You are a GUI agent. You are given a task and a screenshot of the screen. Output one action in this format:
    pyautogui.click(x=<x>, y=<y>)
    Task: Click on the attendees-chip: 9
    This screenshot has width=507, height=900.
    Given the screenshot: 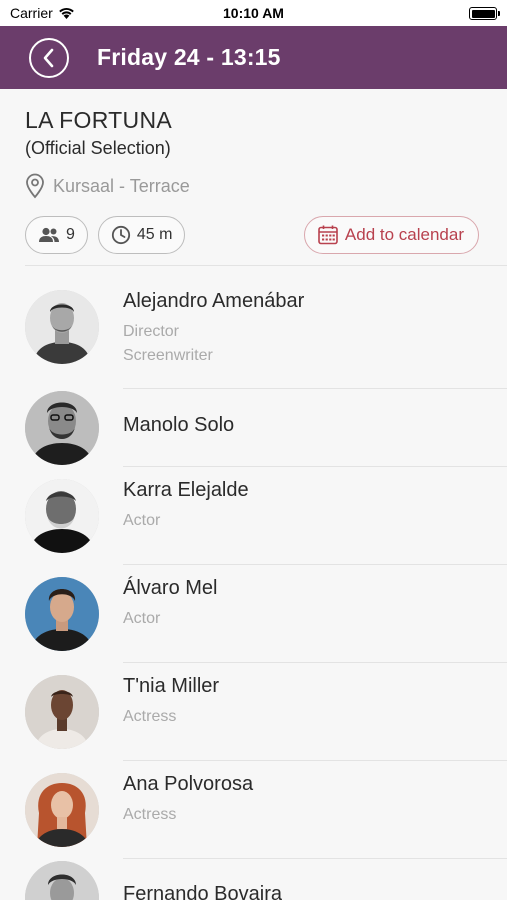 What is the action you would take?
    pyautogui.click(x=56, y=235)
    